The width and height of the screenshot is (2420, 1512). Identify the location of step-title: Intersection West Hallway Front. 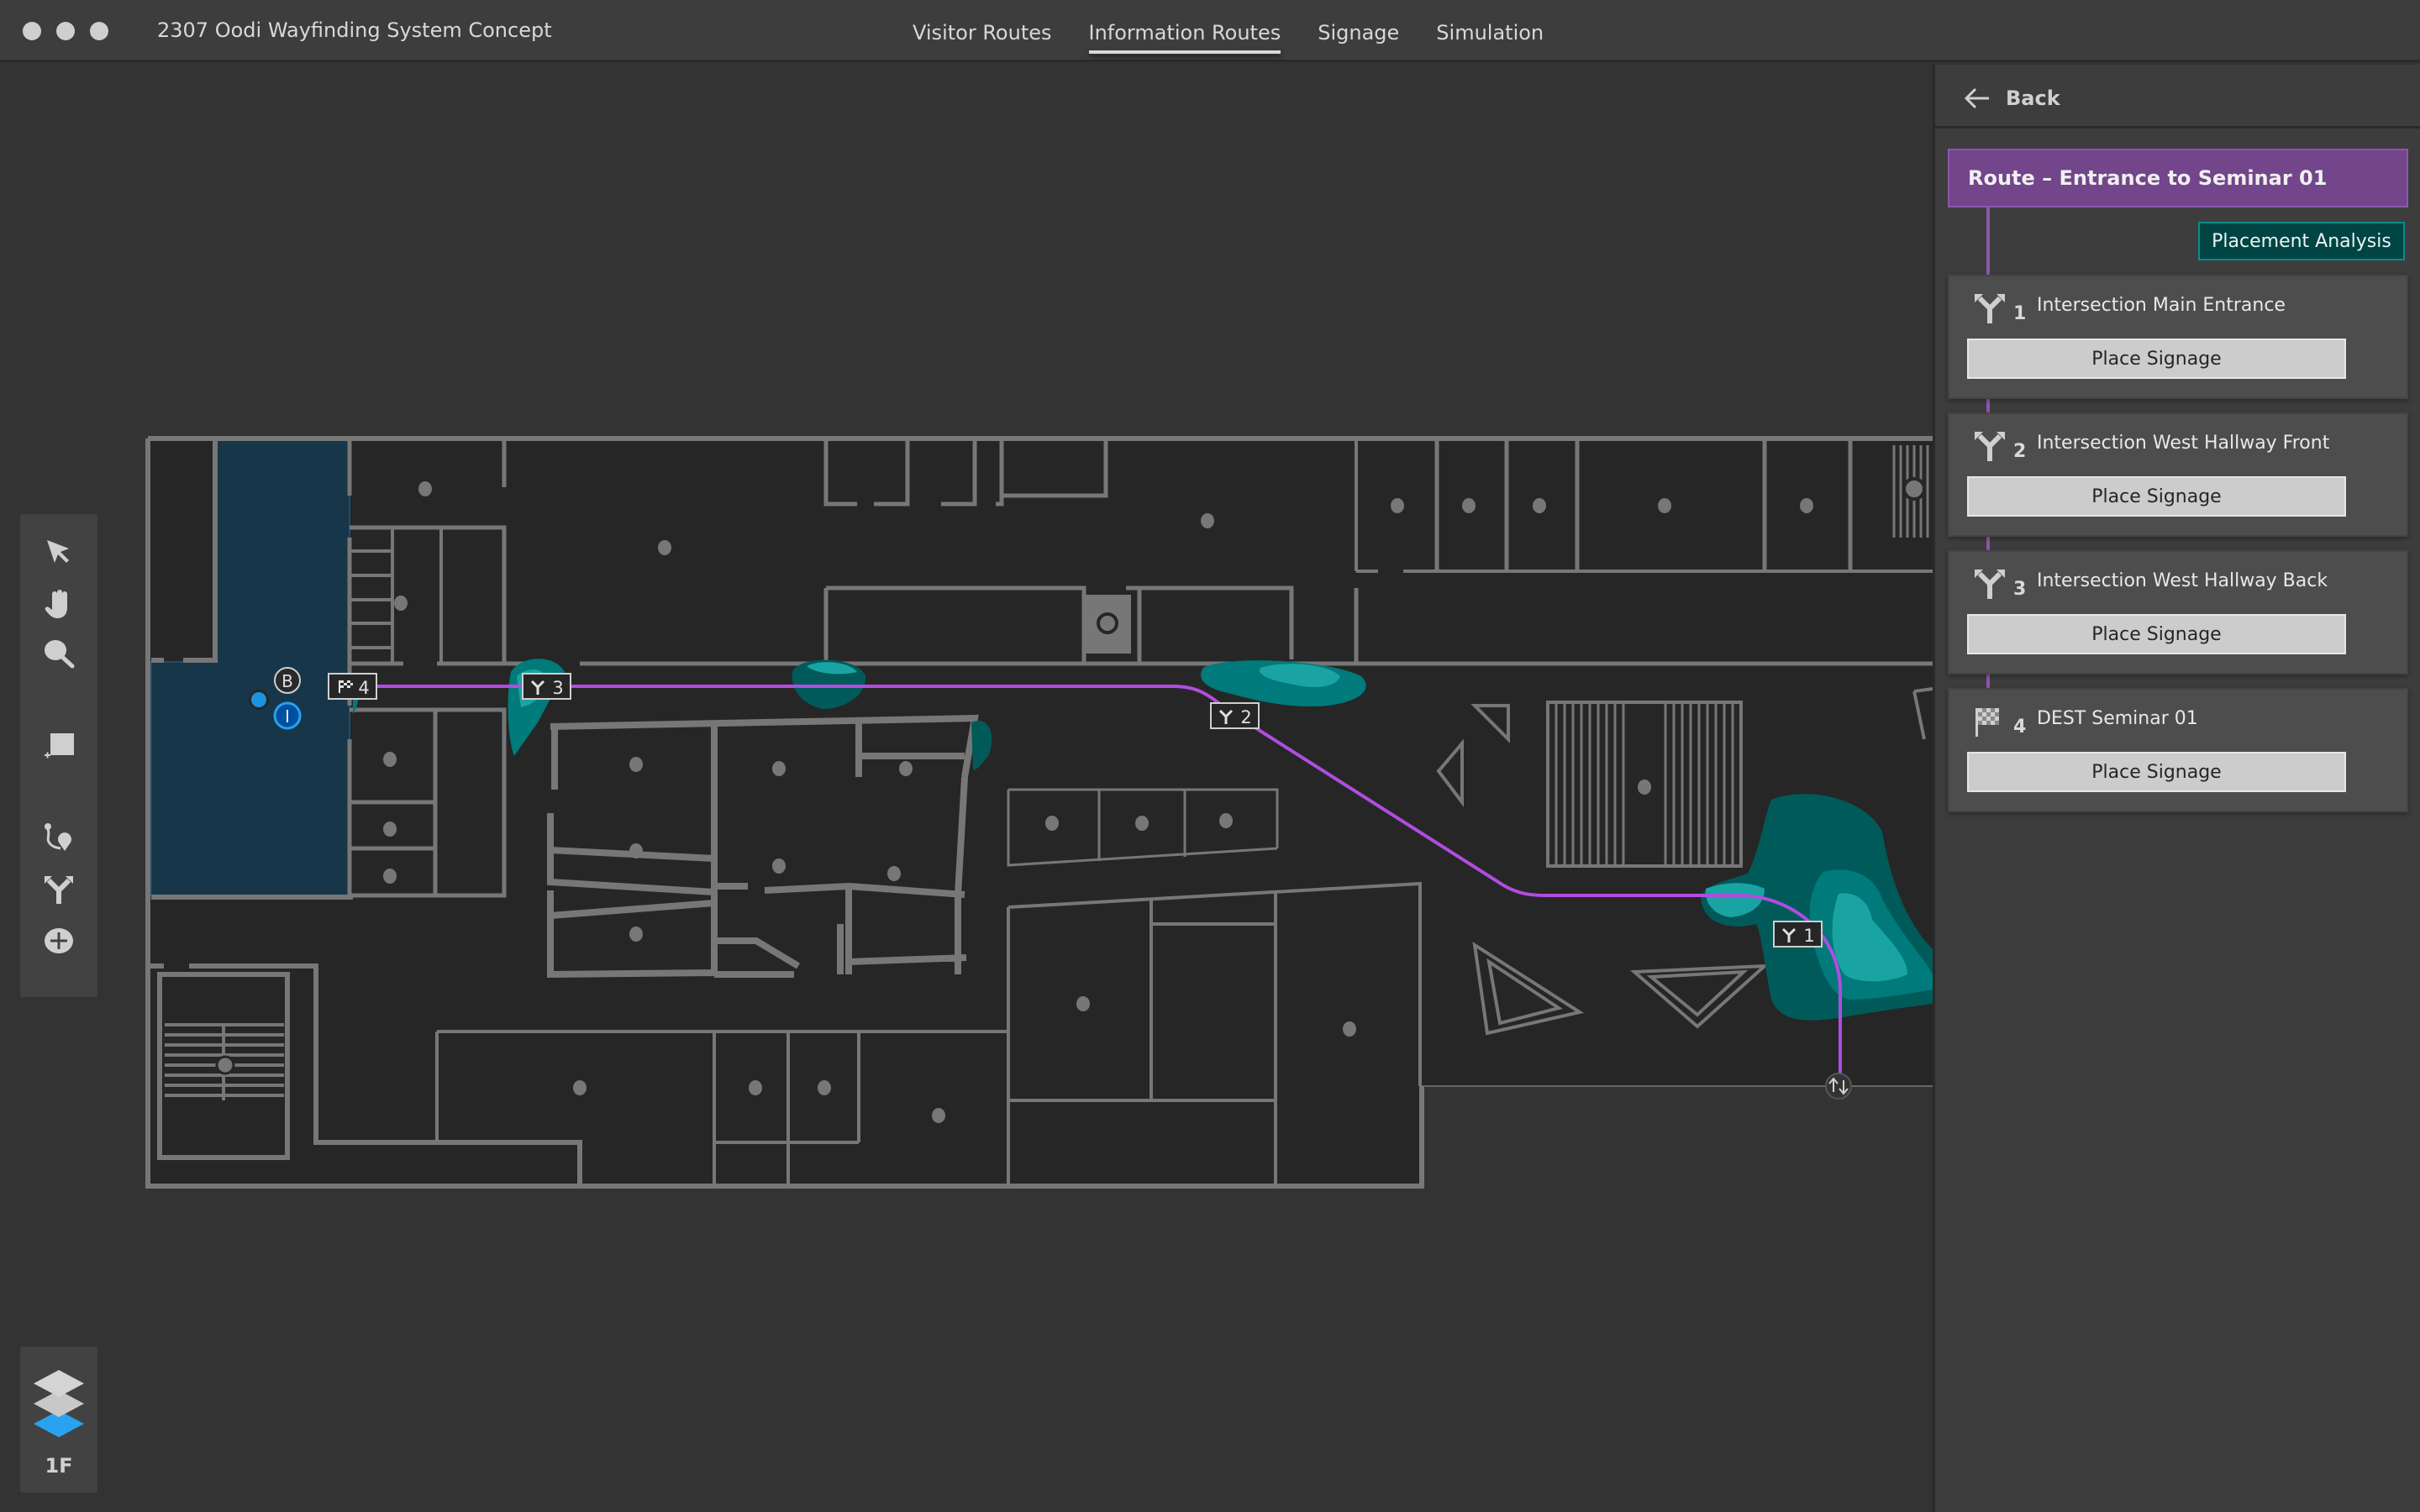
(2183, 443).